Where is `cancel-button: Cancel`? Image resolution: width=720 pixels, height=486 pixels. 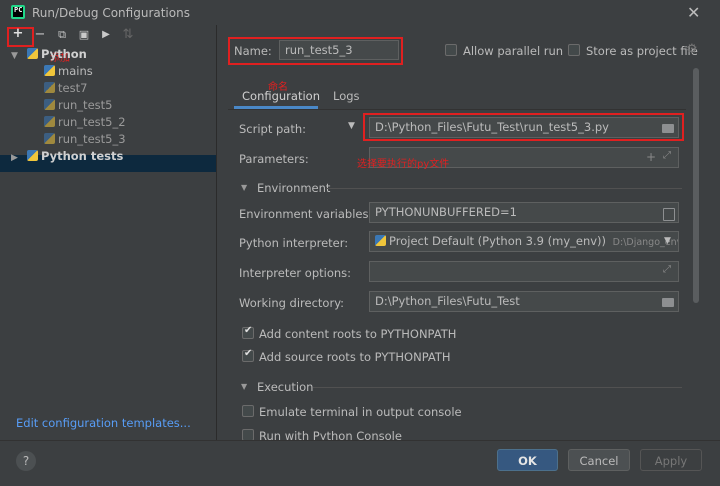 cancel-button: Cancel is located at coordinates (599, 460).